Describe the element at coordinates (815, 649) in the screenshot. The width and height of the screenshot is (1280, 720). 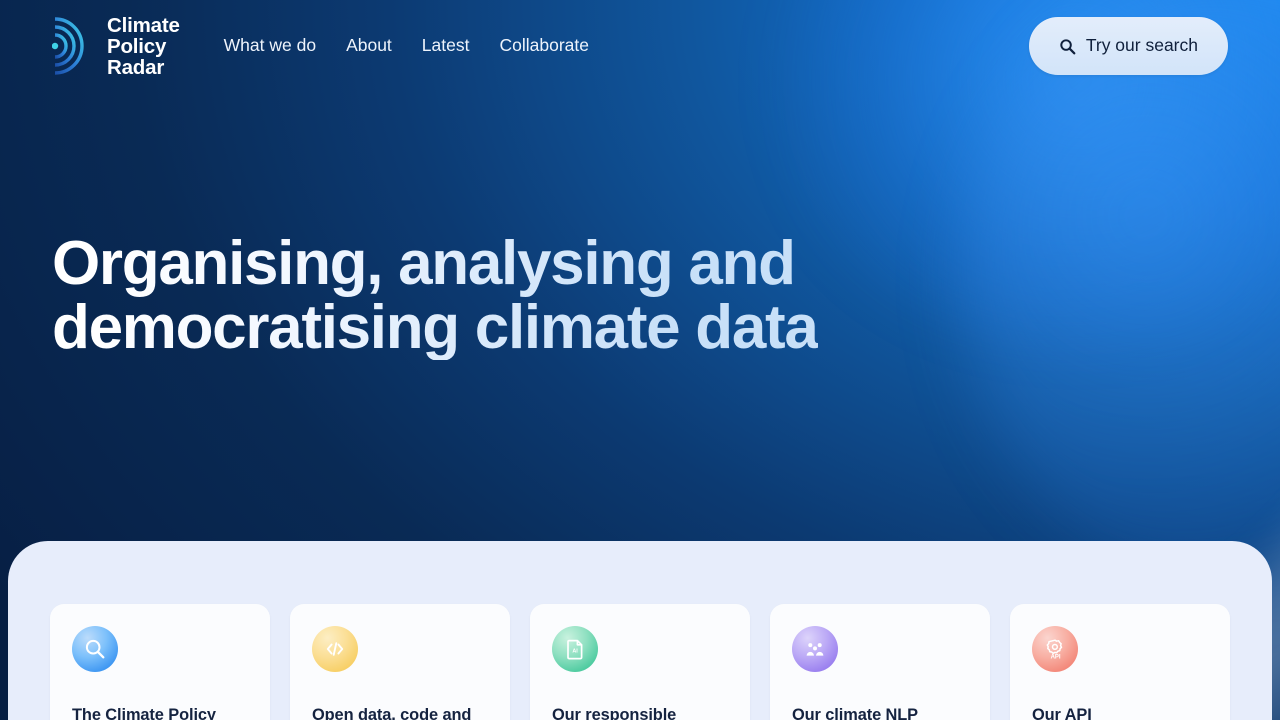
I see `community-people-icon` at that location.